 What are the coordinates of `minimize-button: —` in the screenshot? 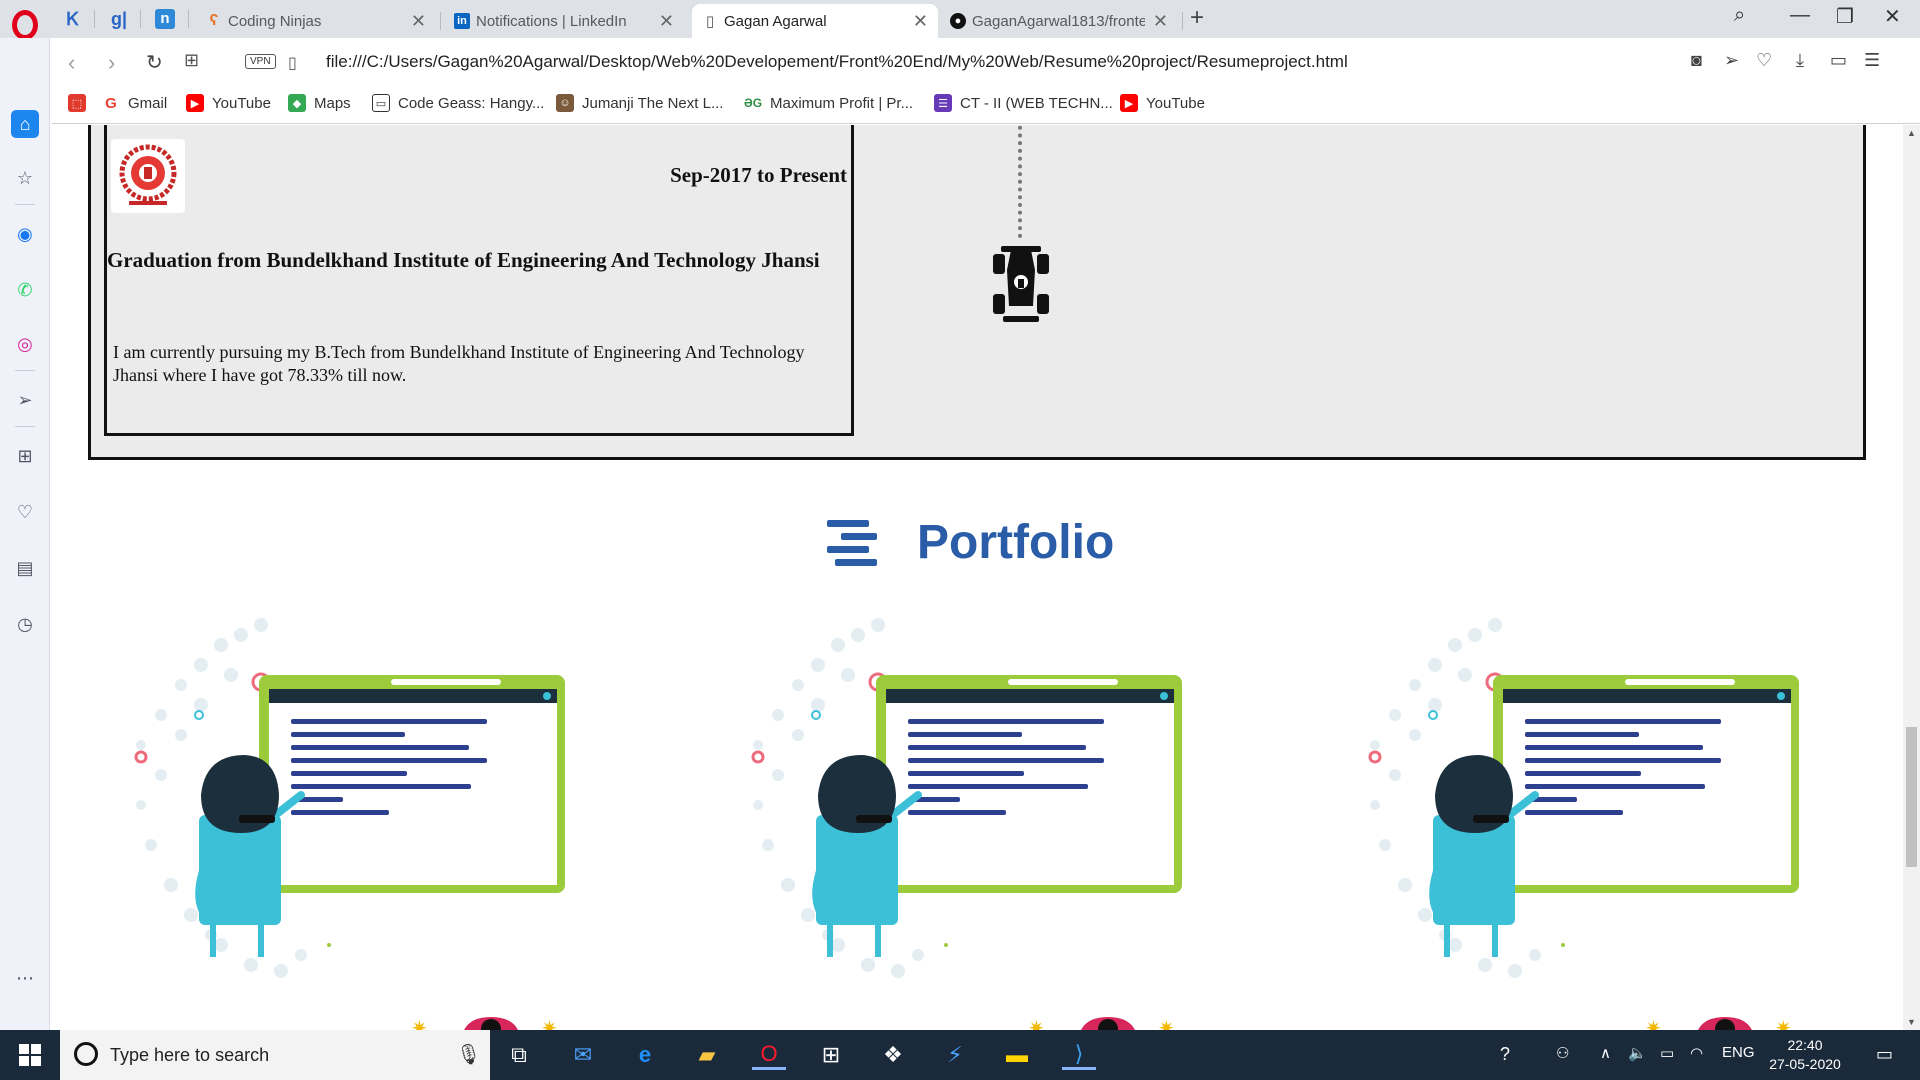 It's located at (1800, 15).